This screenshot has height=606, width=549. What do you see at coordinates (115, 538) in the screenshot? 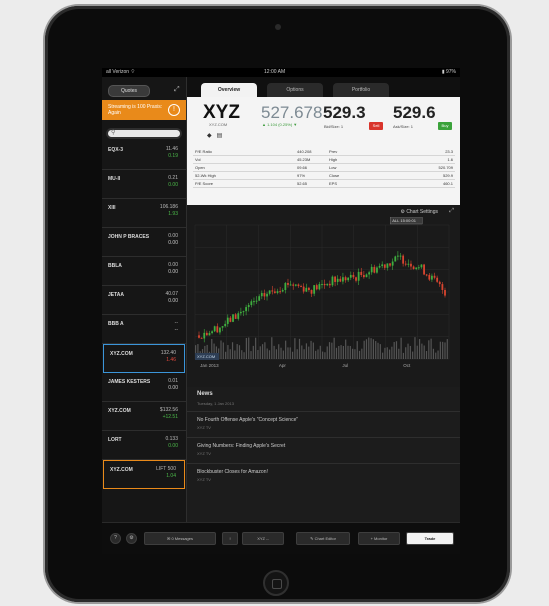
I see `help-button: ?` at bounding box center [115, 538].